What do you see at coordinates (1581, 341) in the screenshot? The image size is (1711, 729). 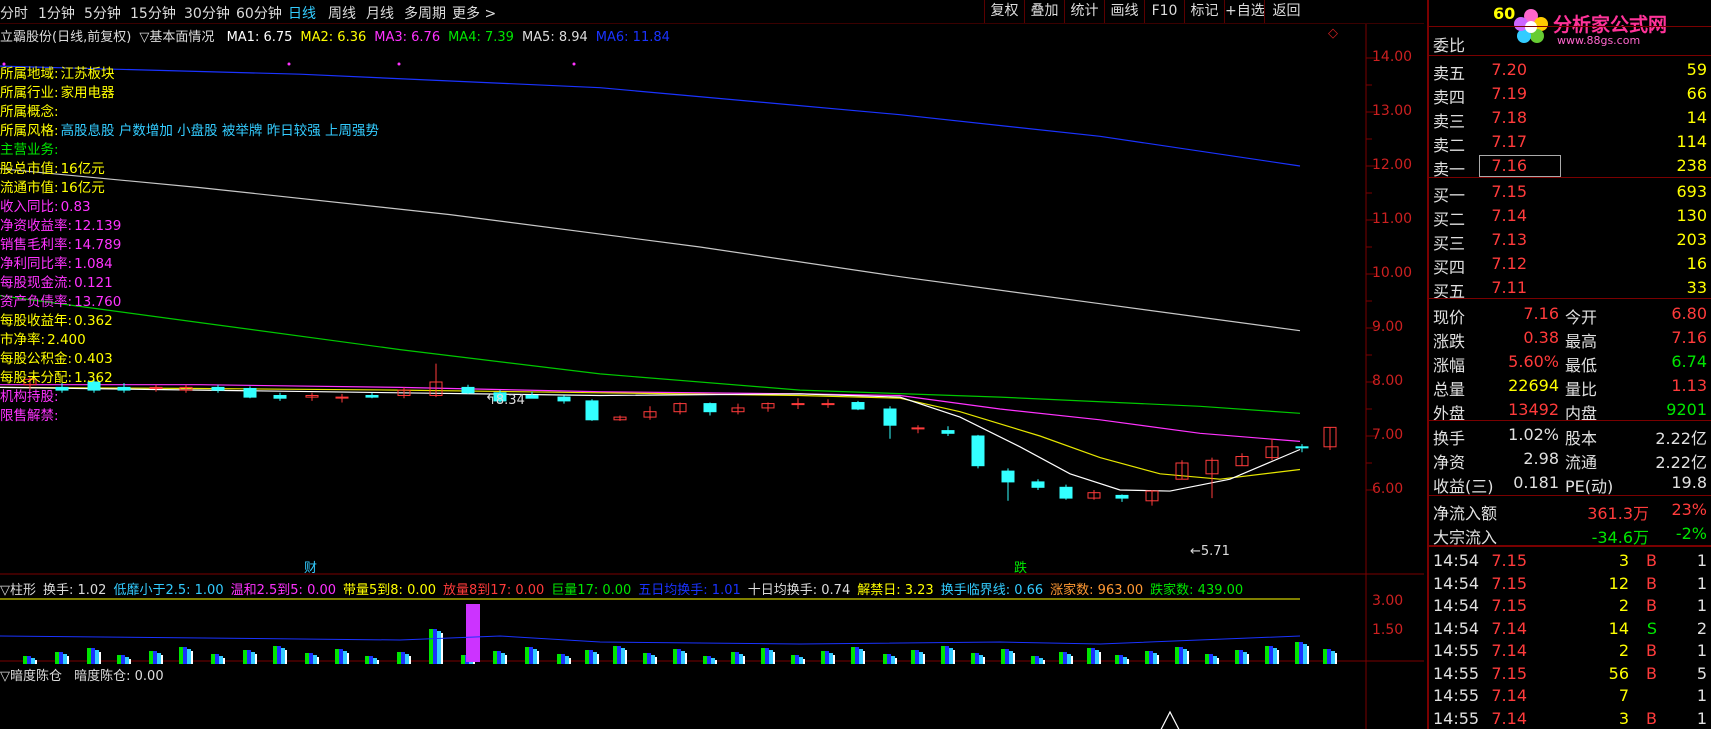 I see `quote-label: 最高` at bounding box center [1581, 341].